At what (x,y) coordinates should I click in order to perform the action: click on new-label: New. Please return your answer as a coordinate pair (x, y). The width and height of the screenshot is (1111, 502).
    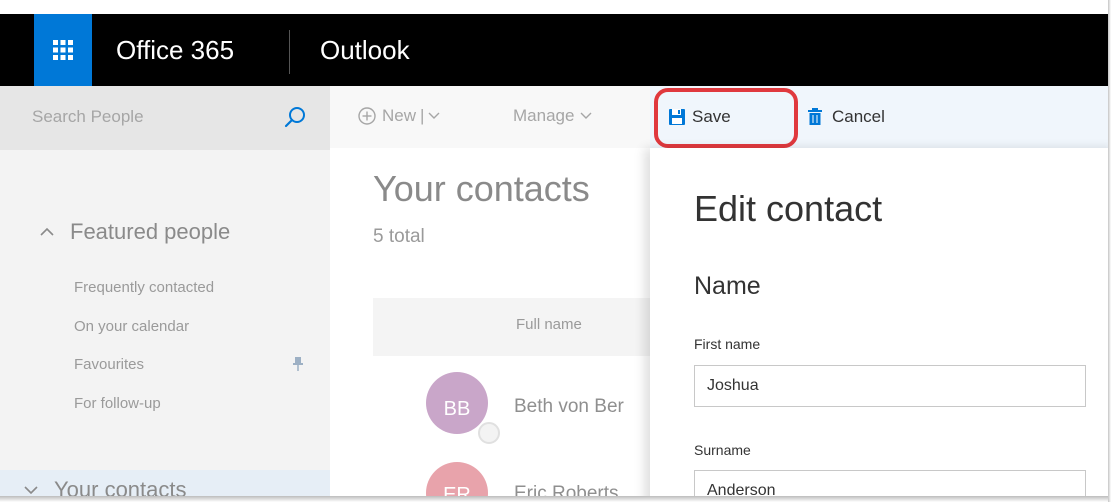
    Looking at the image, I should click on (399, 115).